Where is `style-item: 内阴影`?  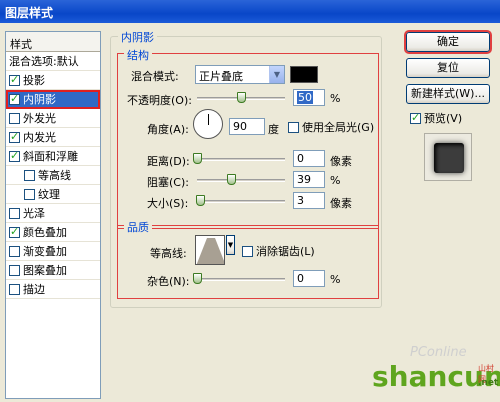 style-item: 内阴影 is located at coordinates (53, 99).